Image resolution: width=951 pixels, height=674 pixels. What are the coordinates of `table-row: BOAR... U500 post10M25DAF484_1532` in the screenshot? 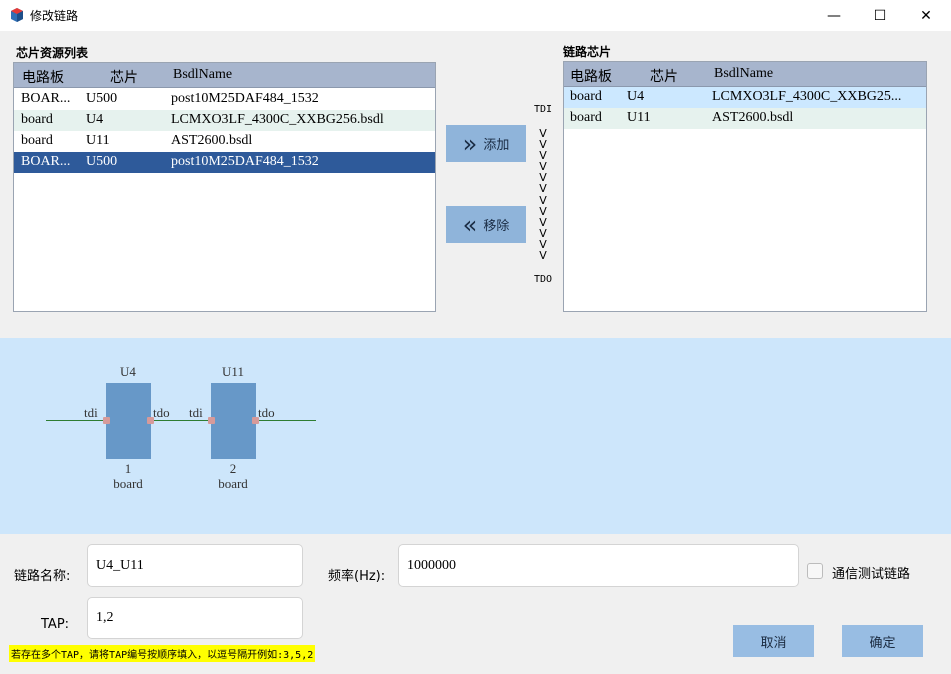 It's located at (224, 99).